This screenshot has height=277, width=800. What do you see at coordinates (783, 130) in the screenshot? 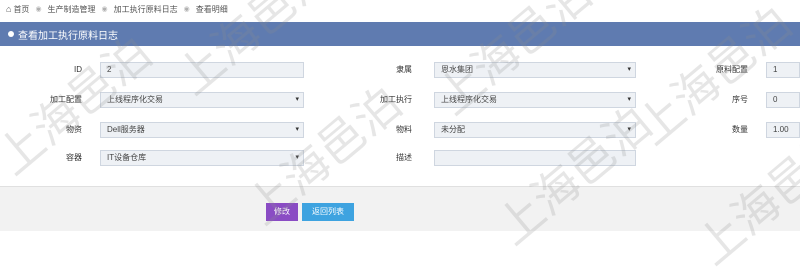
I see `quantity-field: 1.00` at bounding box center [783, 130].